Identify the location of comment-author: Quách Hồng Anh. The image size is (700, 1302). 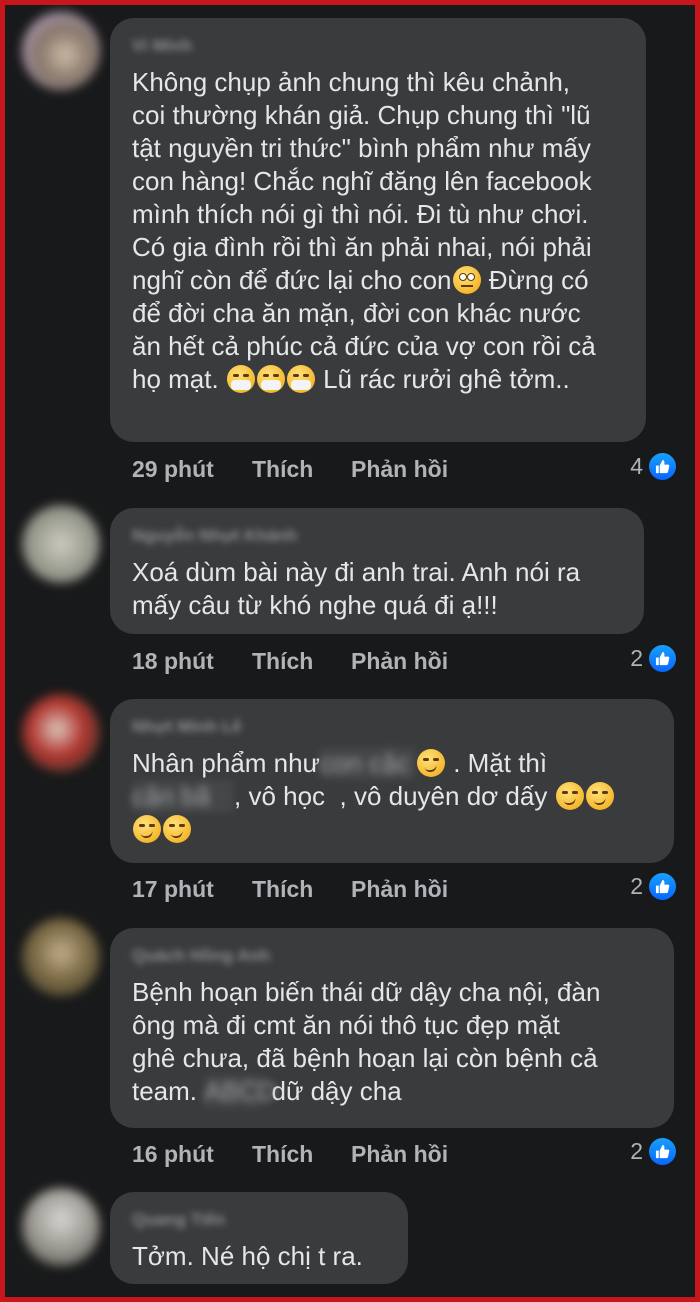
(201, 955).